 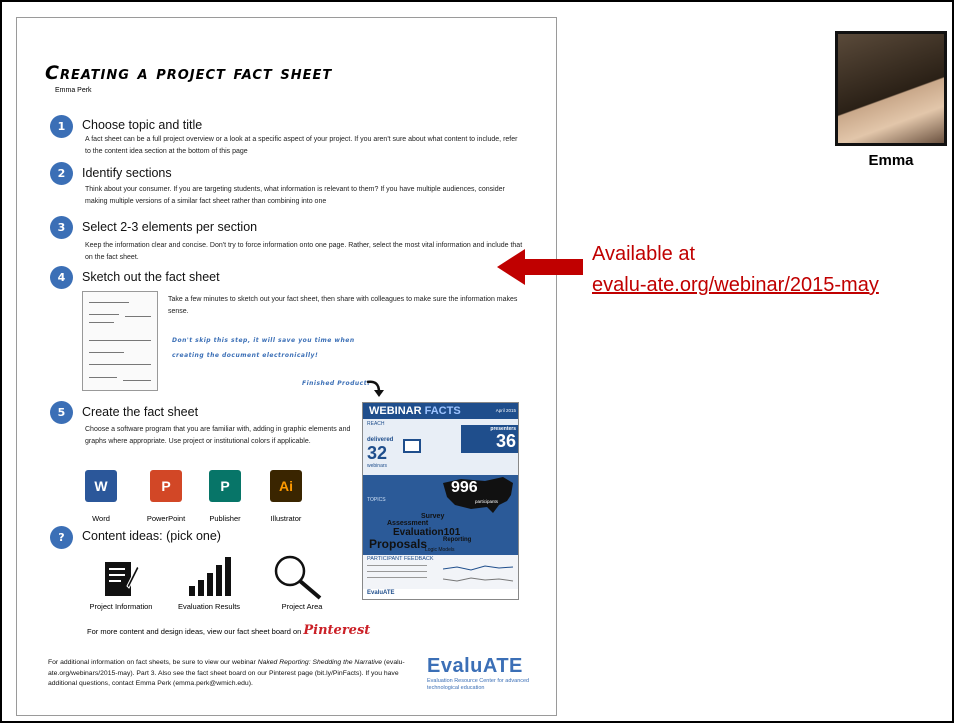 What do you see at coordinates (400, 559) in the screenshot?
I see `poster-feedback-label: PARTICIPANT FEEDBACK` at bounding box center [400, 559].